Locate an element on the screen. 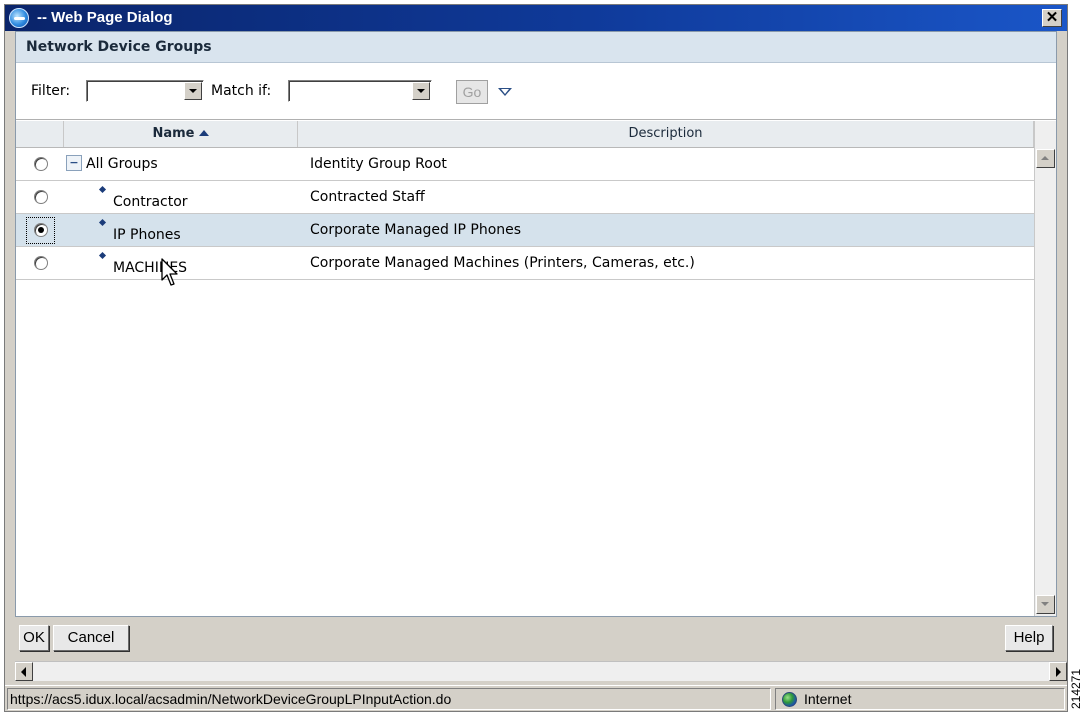 The width and height of the screenshot is (1090, 716). scroll-left-button is located at coordinates (24, 671).